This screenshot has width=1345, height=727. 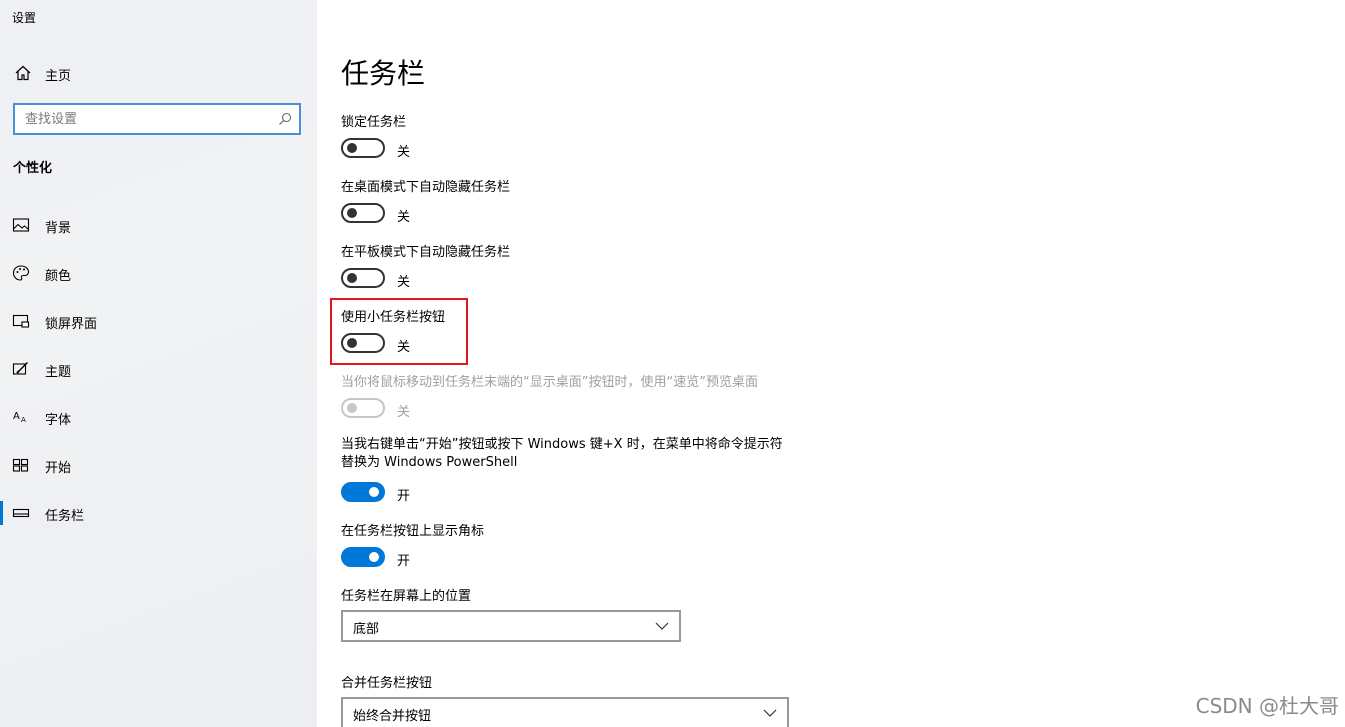 What do you see at coordinates (158, 273) in the screenshot?
I see `sidebar-item-colors: 颜色` at bounding box center [158, 273].